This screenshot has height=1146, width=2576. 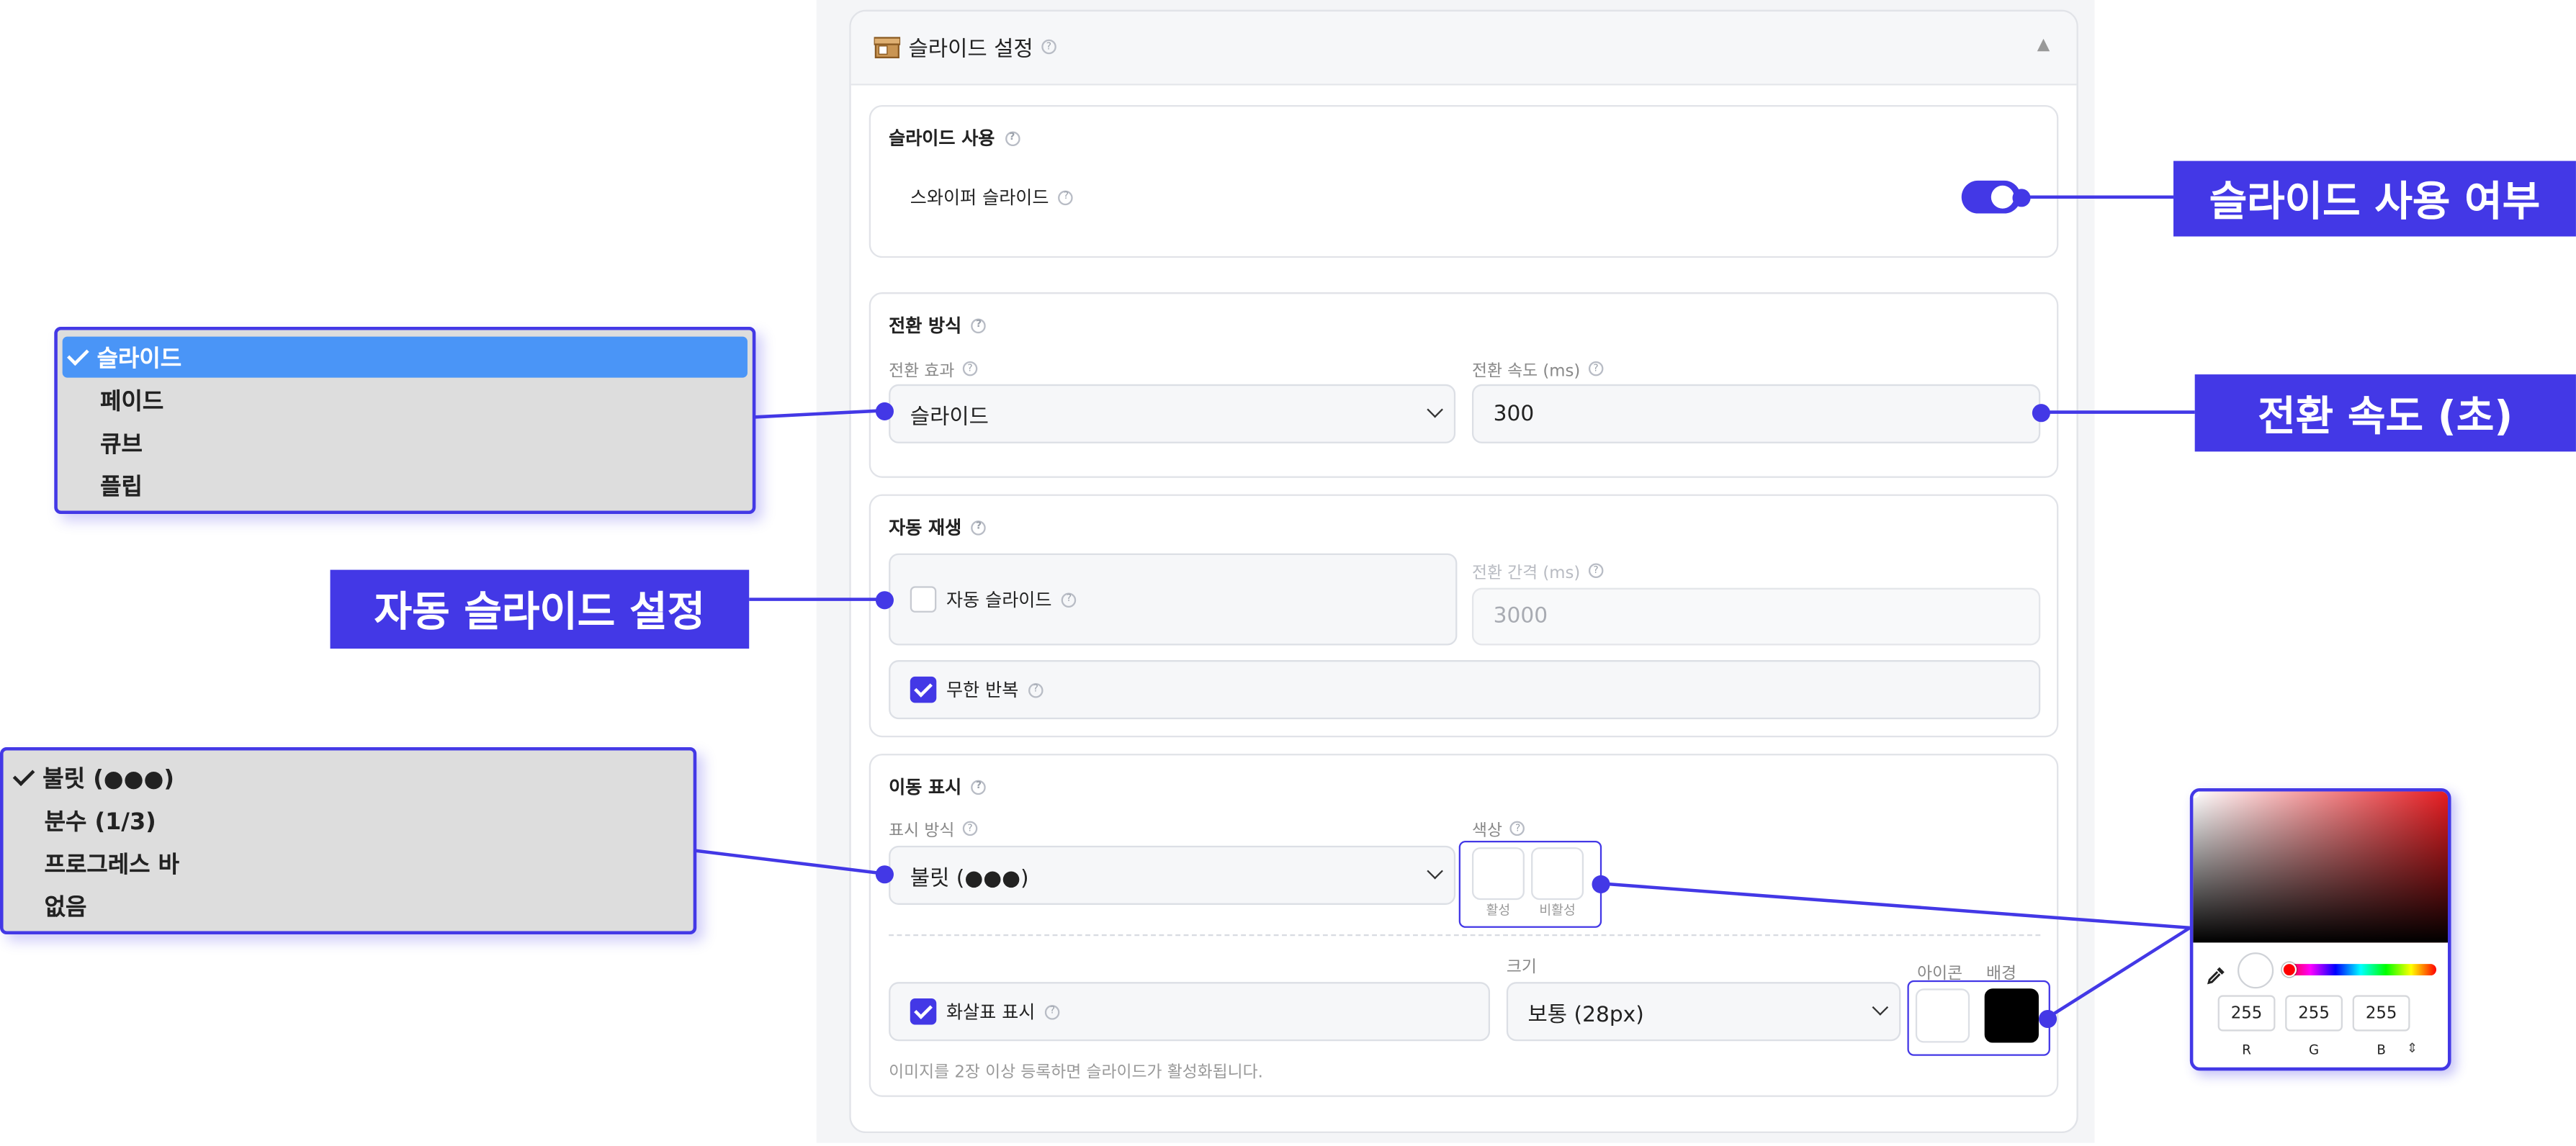 What do you see at coordinates (2118, 973) in the screenshot?
I see `connector-arrow-color` at bounding box center [2118, 973].